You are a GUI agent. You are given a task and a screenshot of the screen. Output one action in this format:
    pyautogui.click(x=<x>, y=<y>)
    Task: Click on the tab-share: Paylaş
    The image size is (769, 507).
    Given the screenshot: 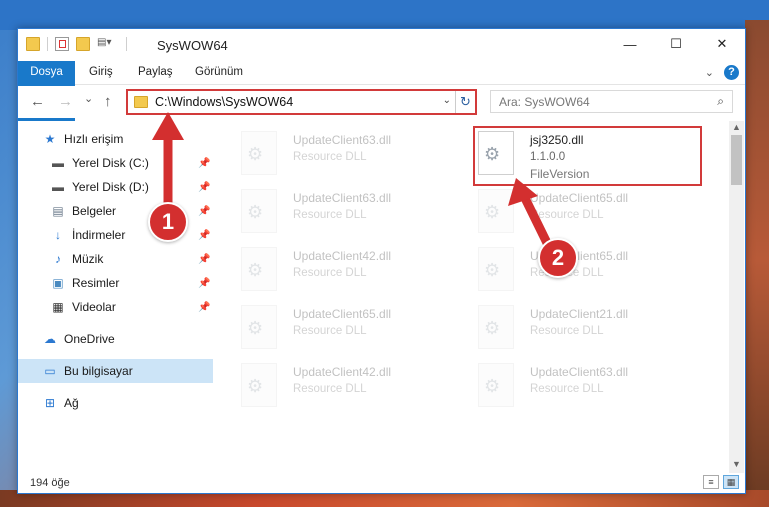 What is the action you would take?
    pyautogui.click(x=155, y=72)
    